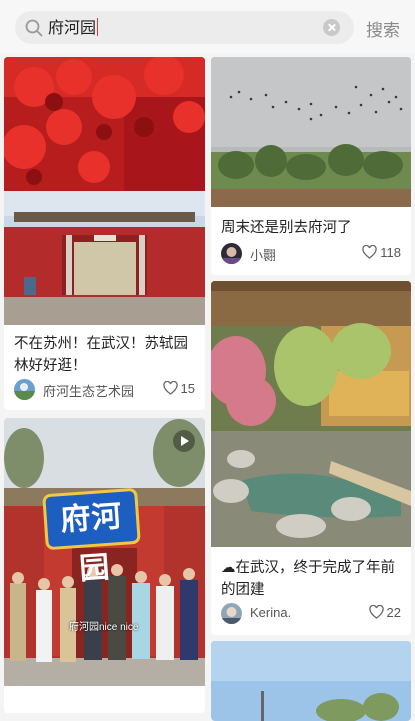 The height and width of the screenshot is (721, 415). Describe the element at coordinates (390, 252) in the screenshot. I see `like-count: 118` at that location.